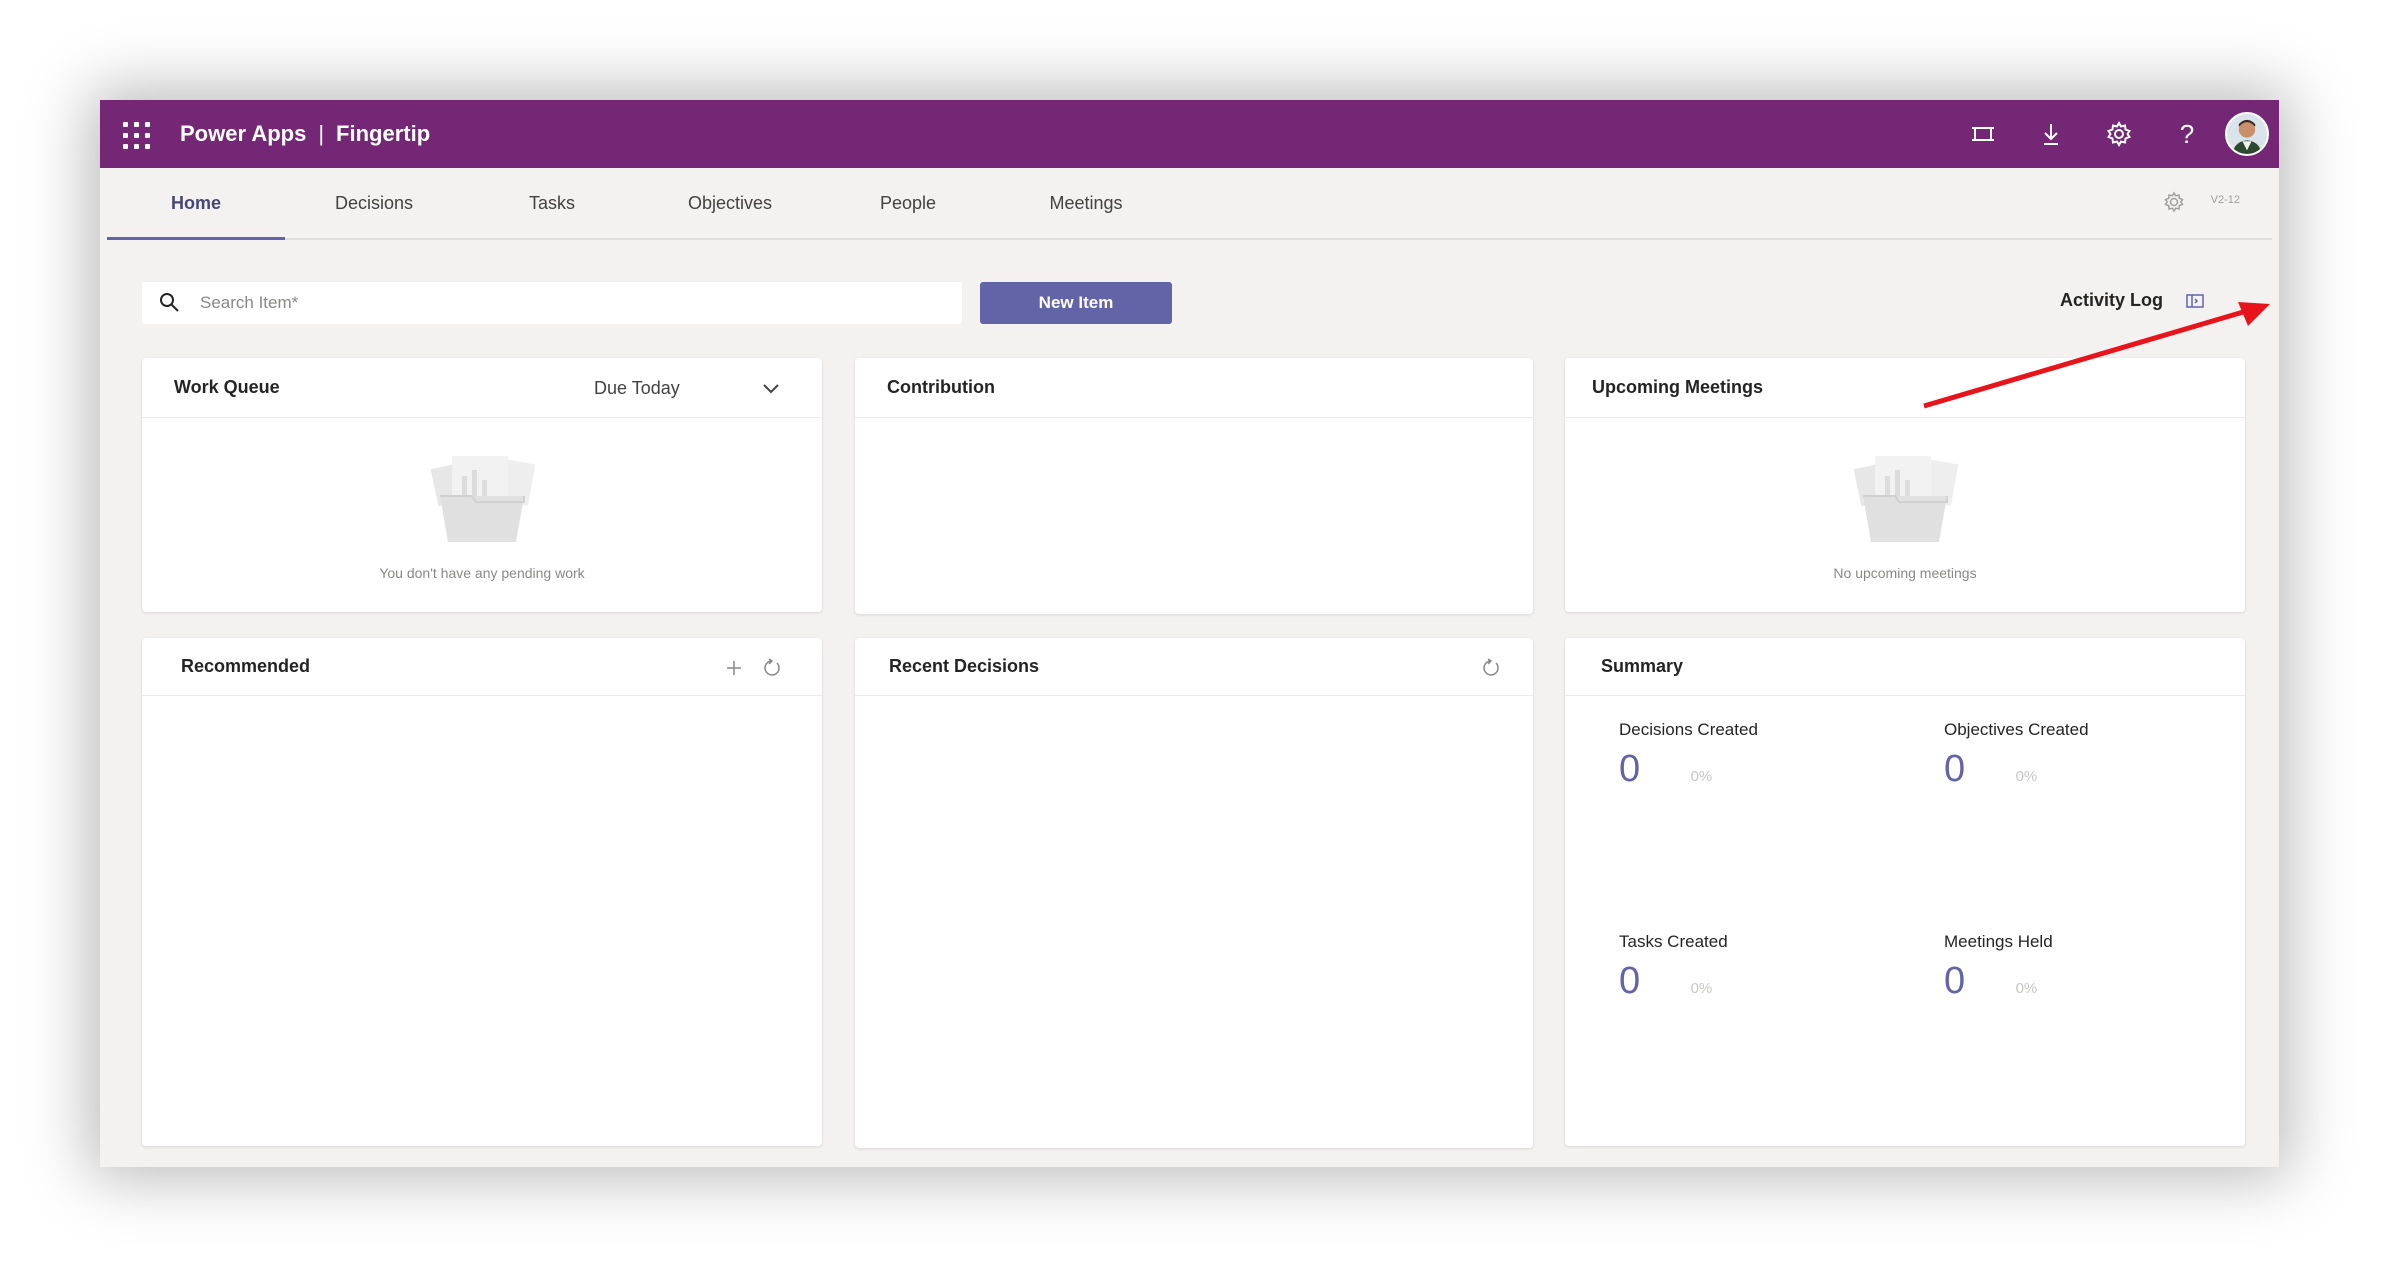  What do you see at coordinates (135, 134) in the screenshot?
I see `app-launcher-icon` at bounding box center [135, 134].